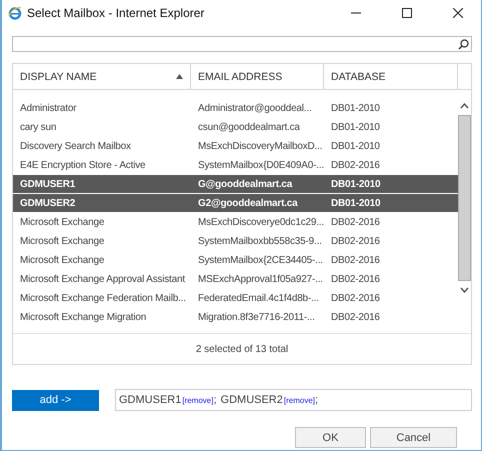 Image resolution: width=482 pixels, height=451 pixels. What do you see at coordinates (407, 13) in the screenshot?
I see `maximize-icon` at bounding box center [407, 13].